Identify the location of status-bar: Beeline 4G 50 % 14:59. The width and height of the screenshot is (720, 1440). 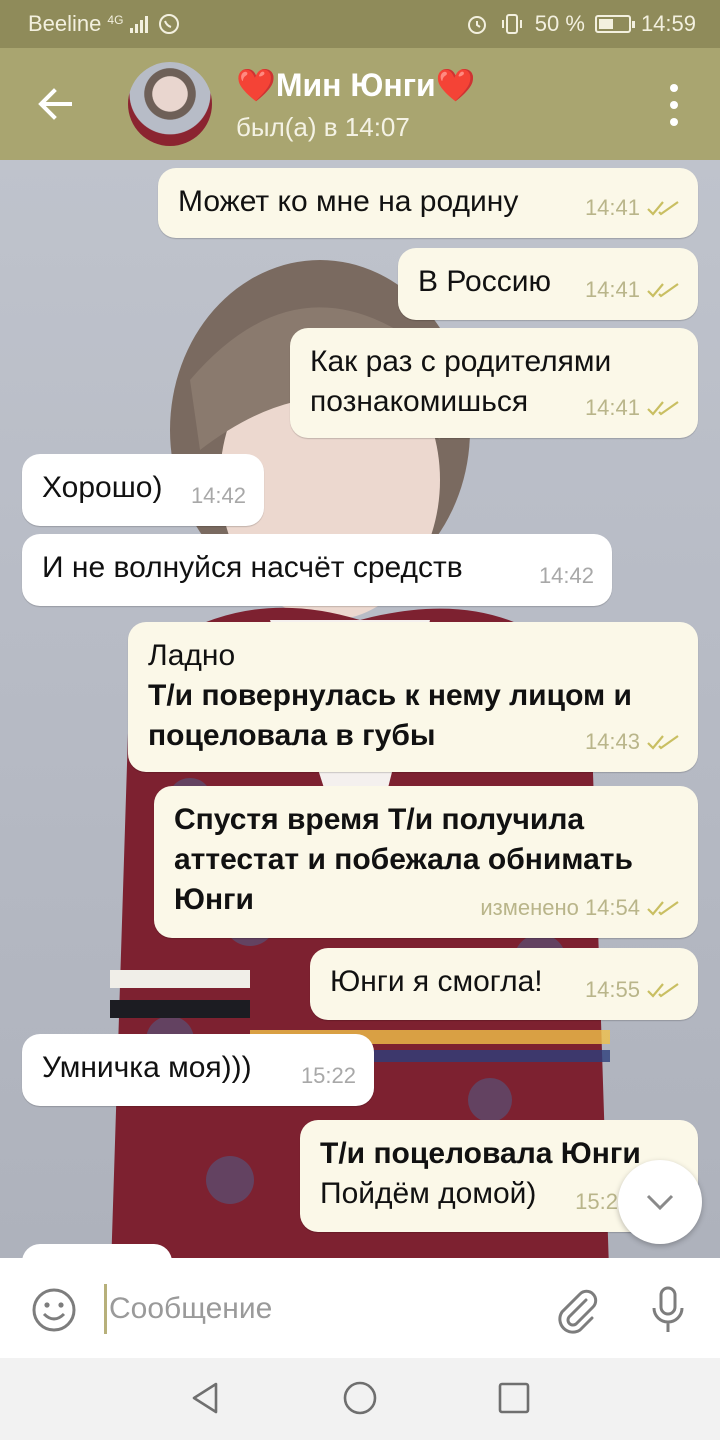
(360, 24).